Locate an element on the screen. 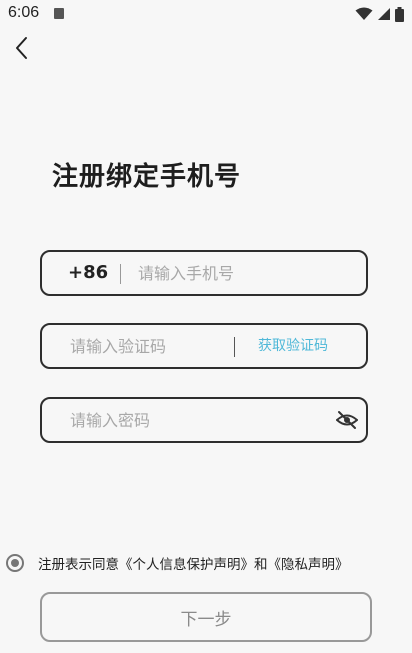 The height and width of the screenshot is (653, 412). verification-code-input is located at coordinates (150, 346).